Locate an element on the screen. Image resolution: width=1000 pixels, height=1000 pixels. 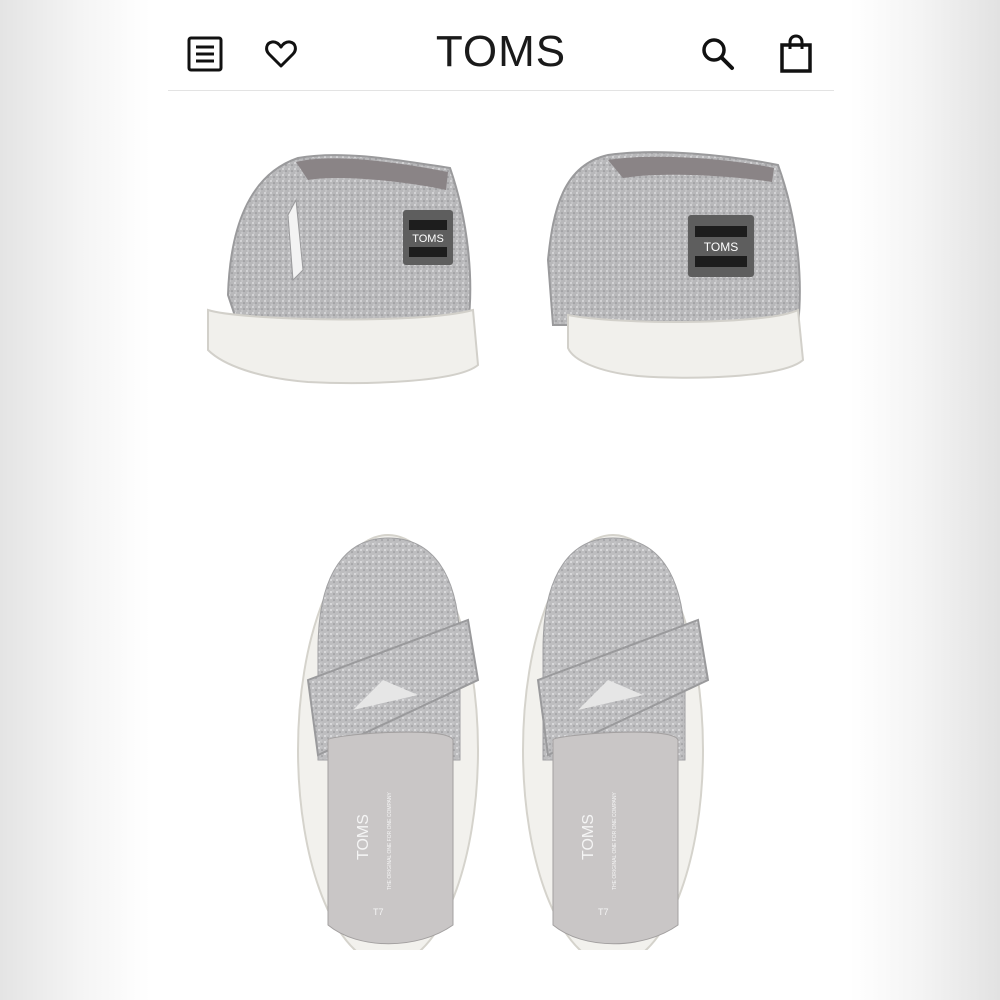
search-icon is located at coordinates (718, 54).